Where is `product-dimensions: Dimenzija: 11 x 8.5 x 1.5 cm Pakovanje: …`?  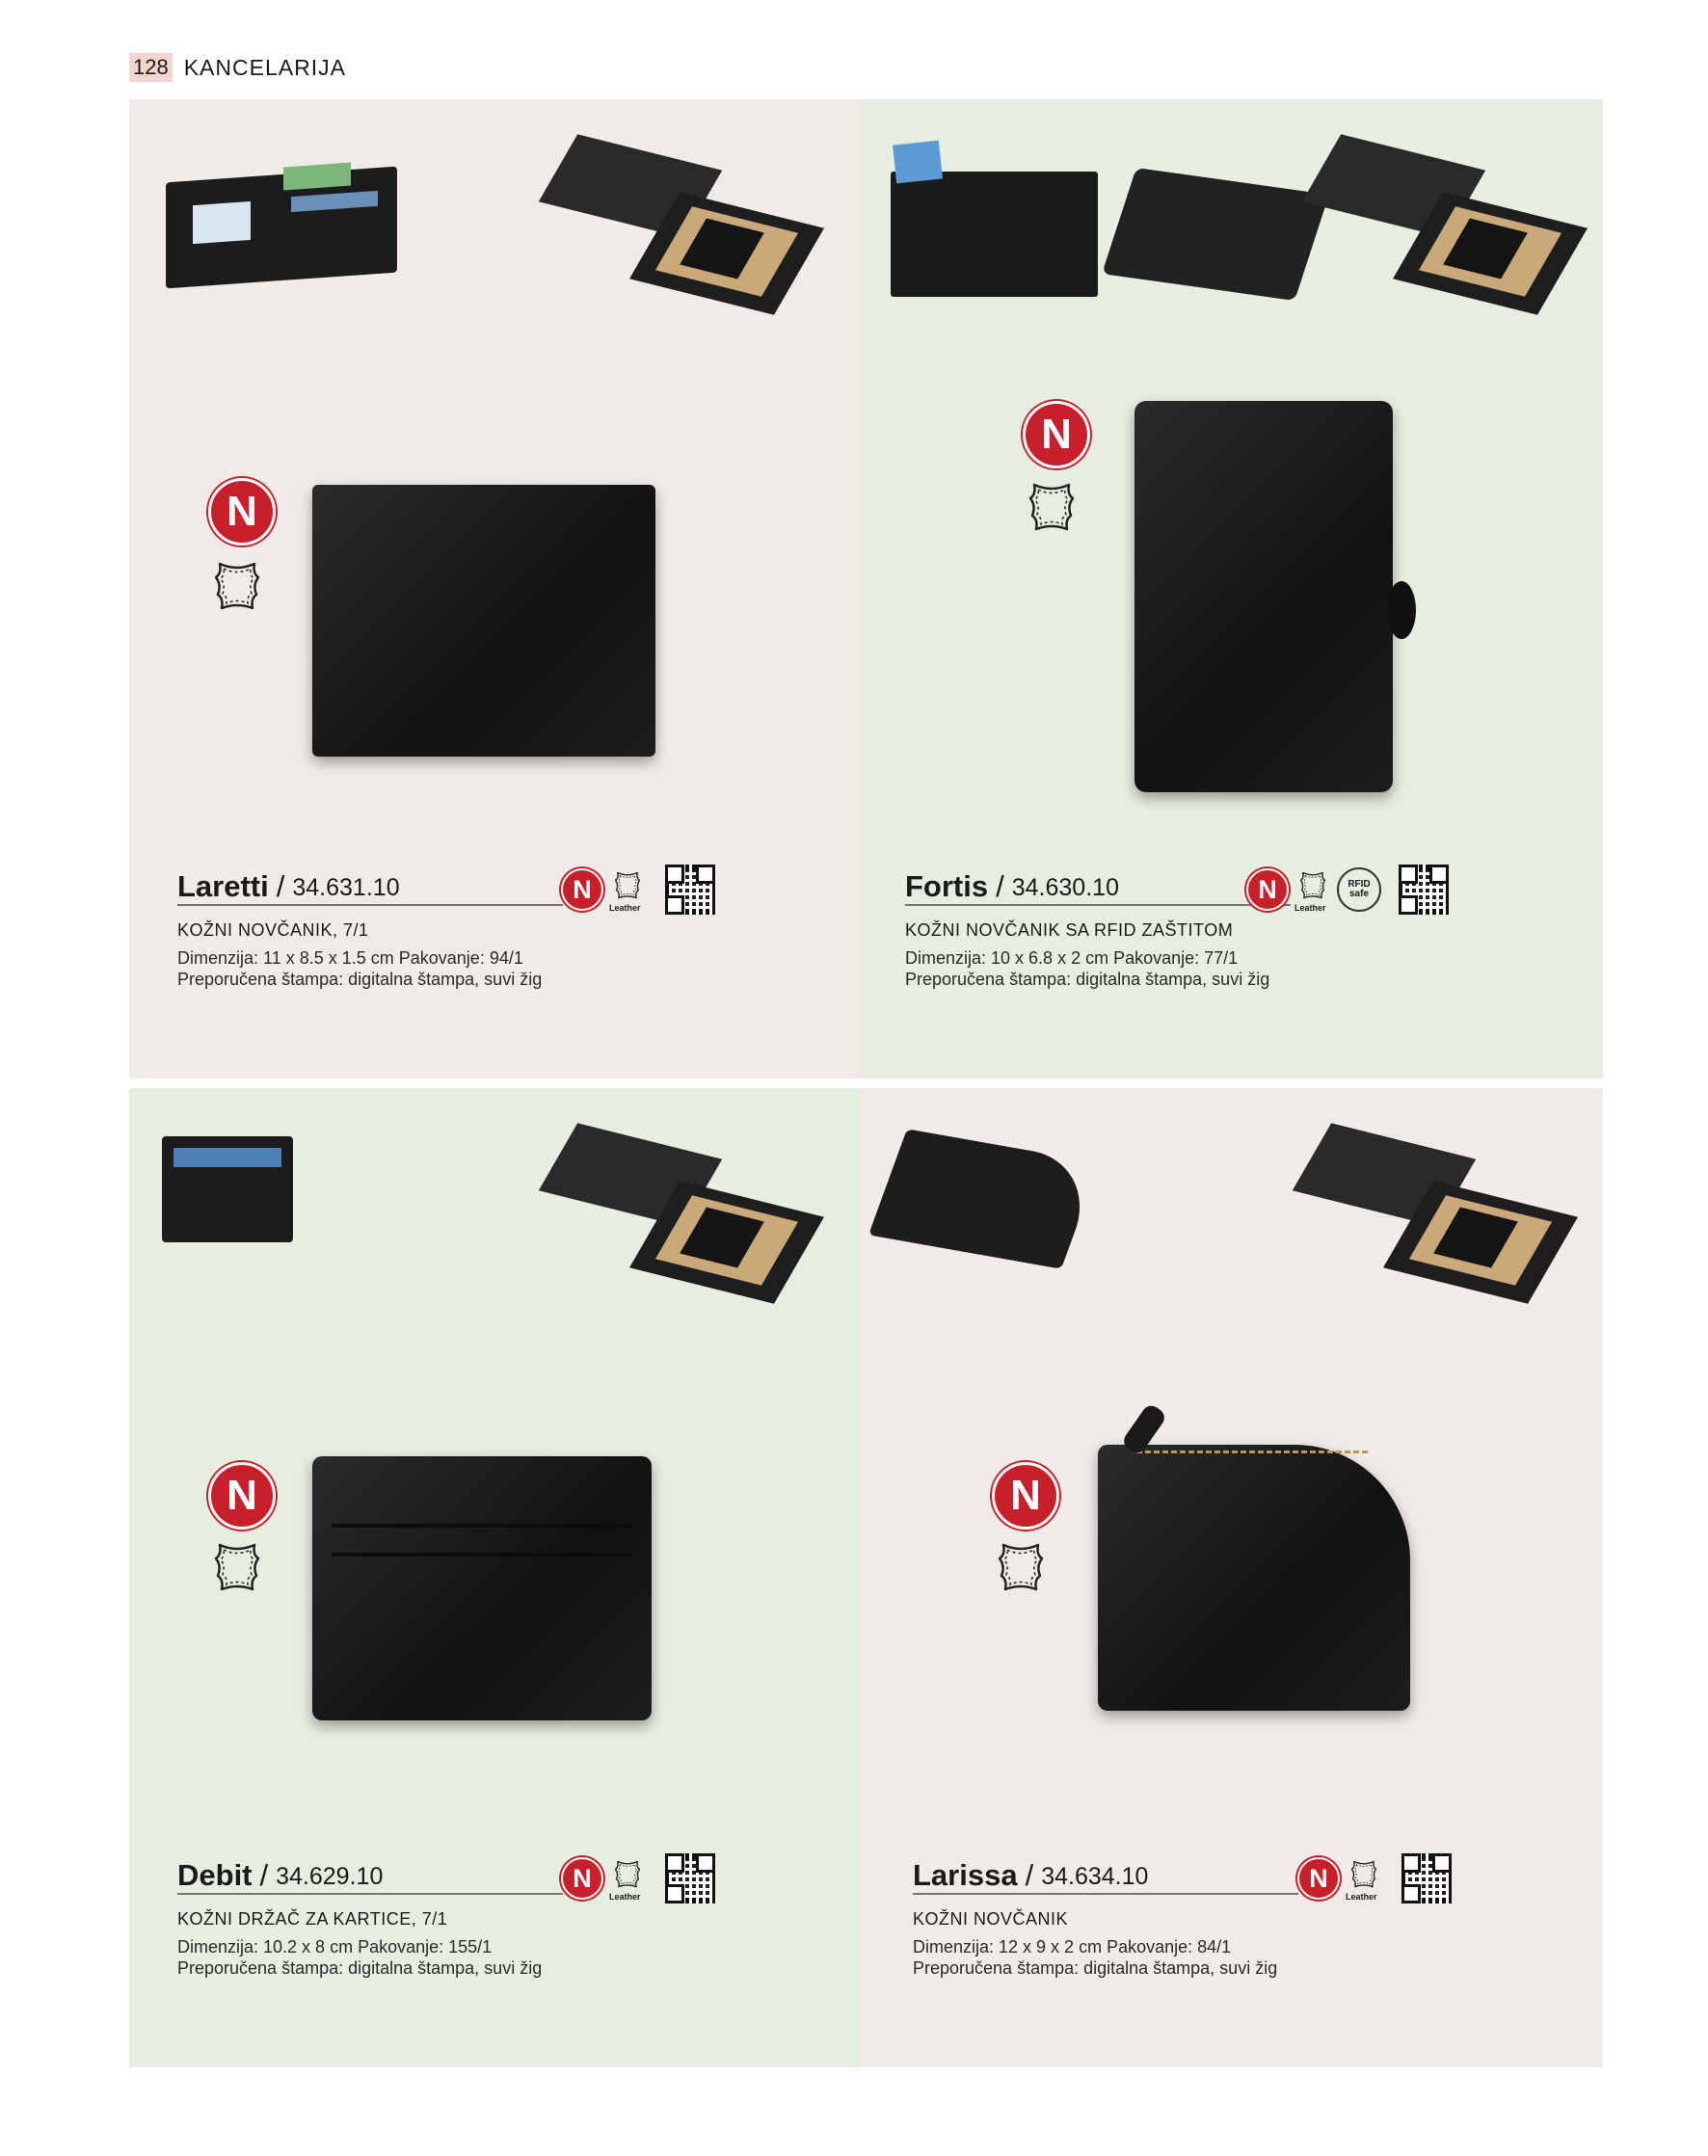 product-dimensions: Dimenzija: 11 x 8.5 x 1.5 cm Pakovanje: … is located at coordinates (350, 958).